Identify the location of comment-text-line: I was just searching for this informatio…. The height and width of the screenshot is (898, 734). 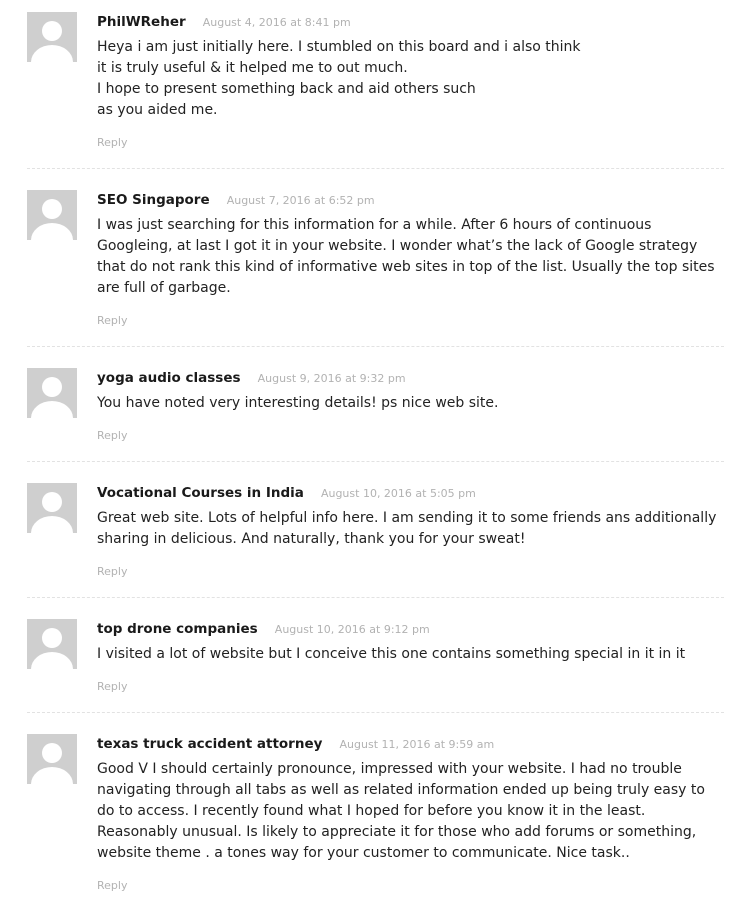
(374, 225).